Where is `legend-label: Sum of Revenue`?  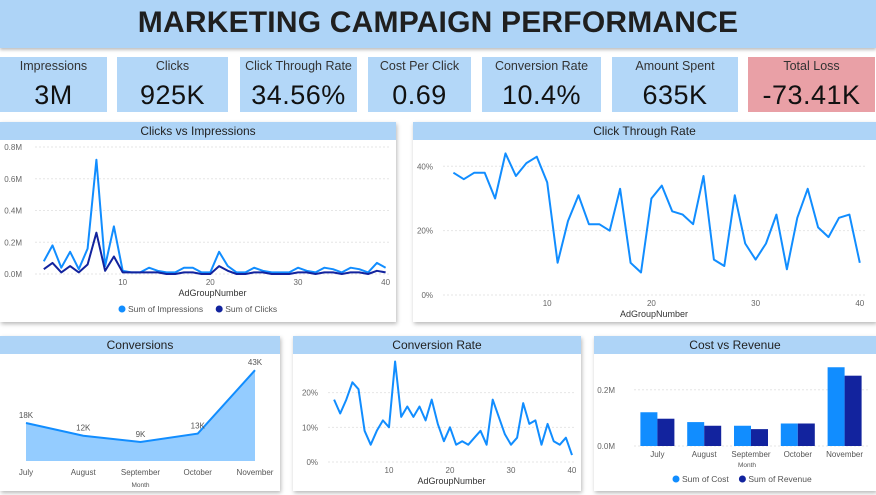 legend-label: Sum of Revenue is located at coordinates (780, 479).